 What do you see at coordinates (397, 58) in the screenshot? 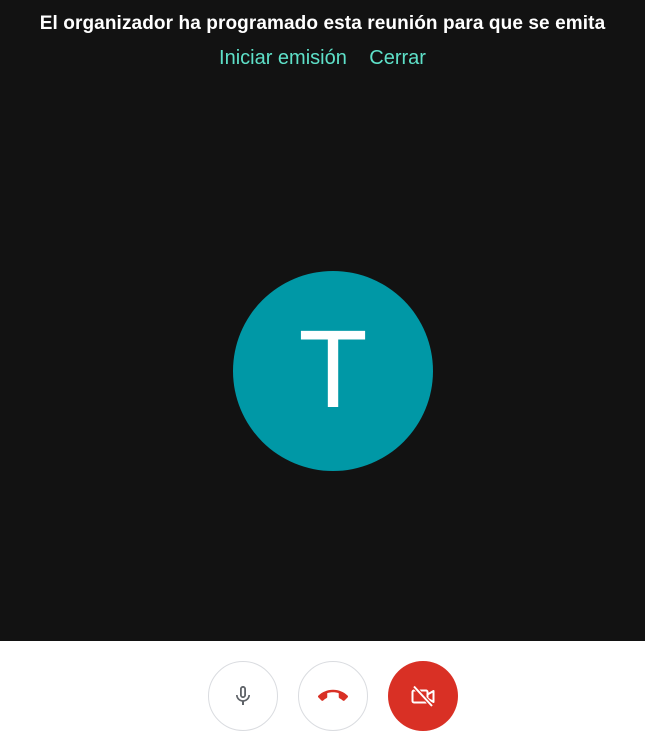
I see `close-banner-button: Cerrar` at bounding box center [397, 58].